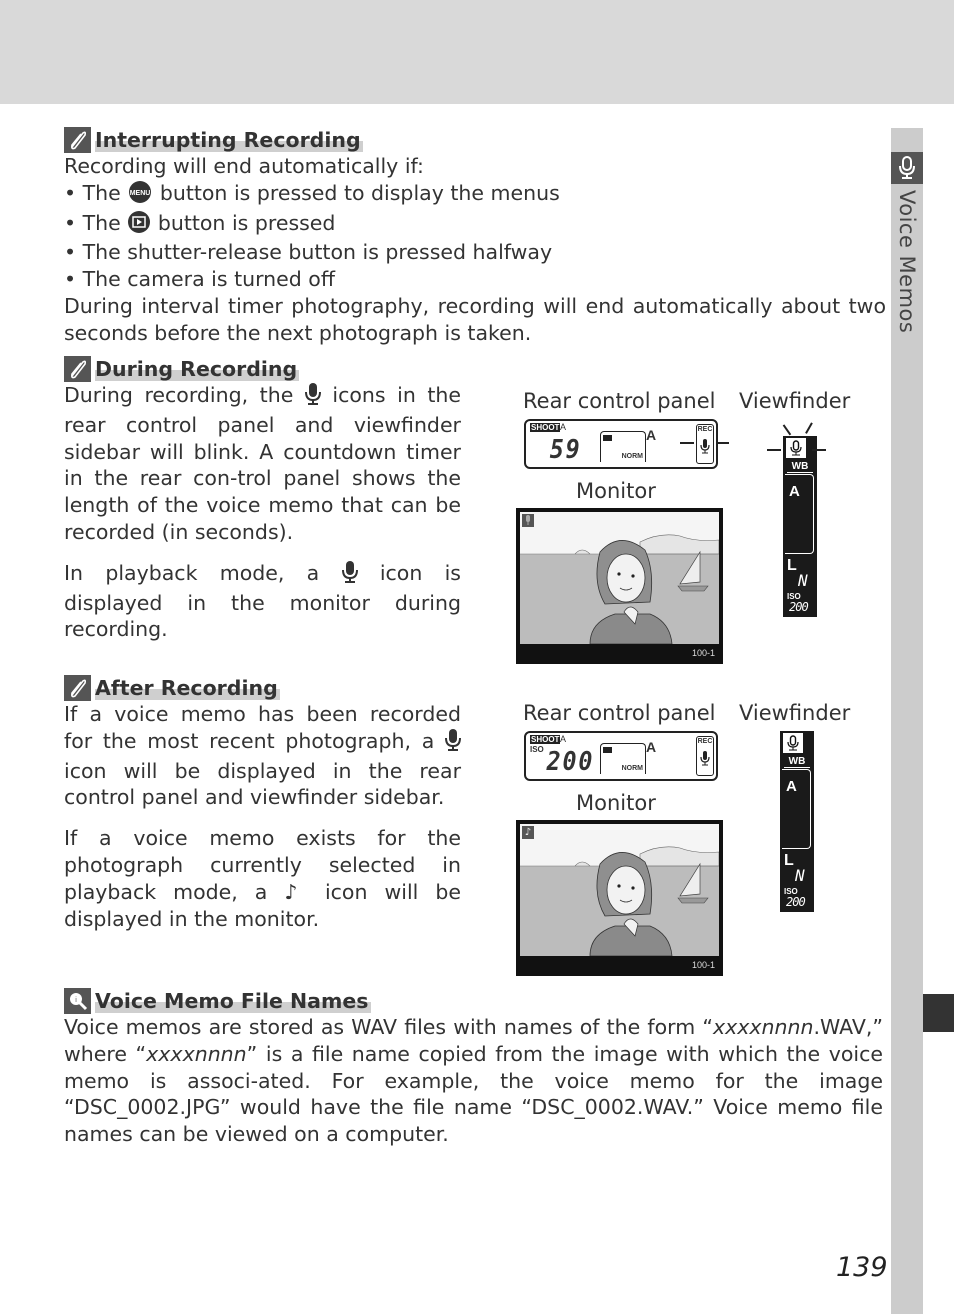 The width and height of the screenshot is (954, 1314). I want to click on interrupting-intro: Recording will end automatically if:, so click(244, 166).